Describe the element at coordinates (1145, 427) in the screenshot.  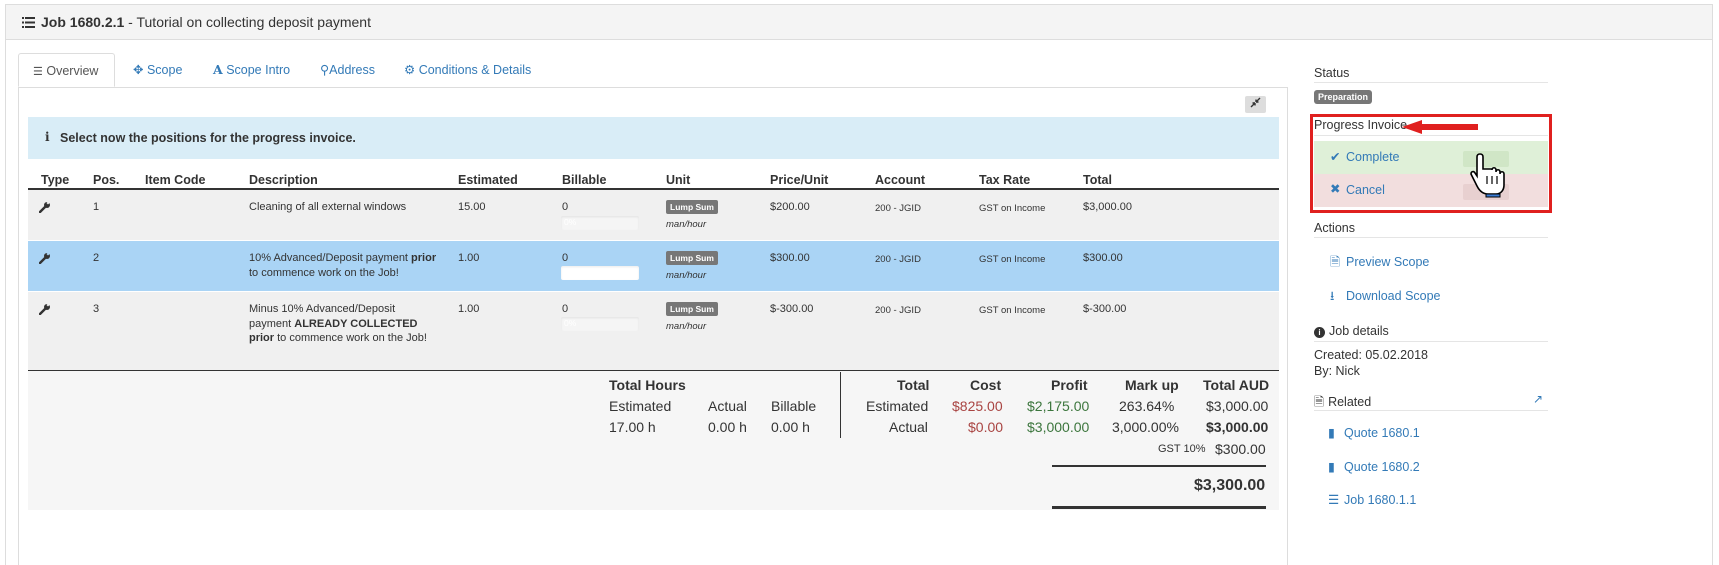
I see `actual-markup: 3,000.00%` at that location.